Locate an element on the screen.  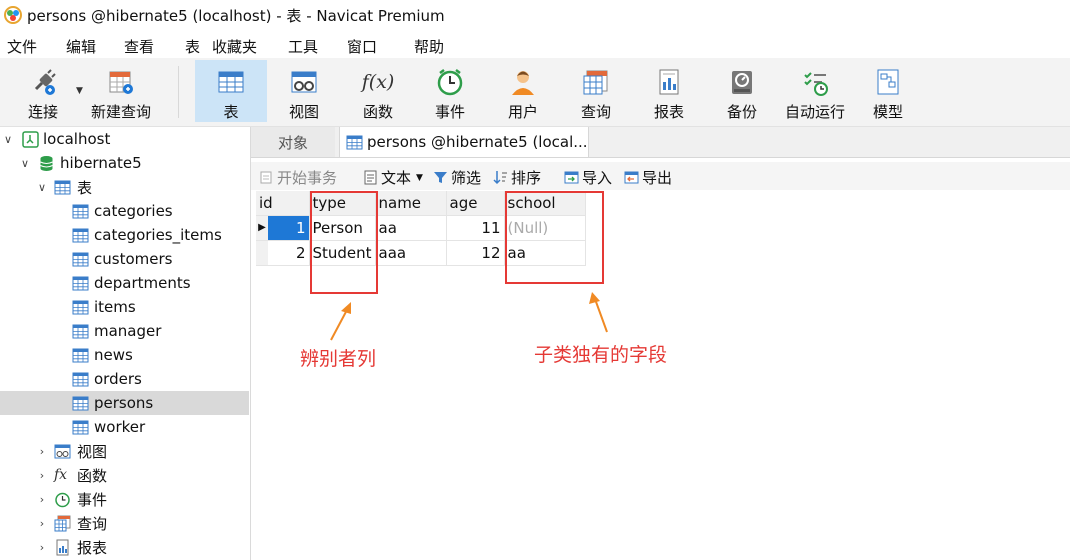
tree-table-categories-items: categories_items is located at coordinates (124, 235).